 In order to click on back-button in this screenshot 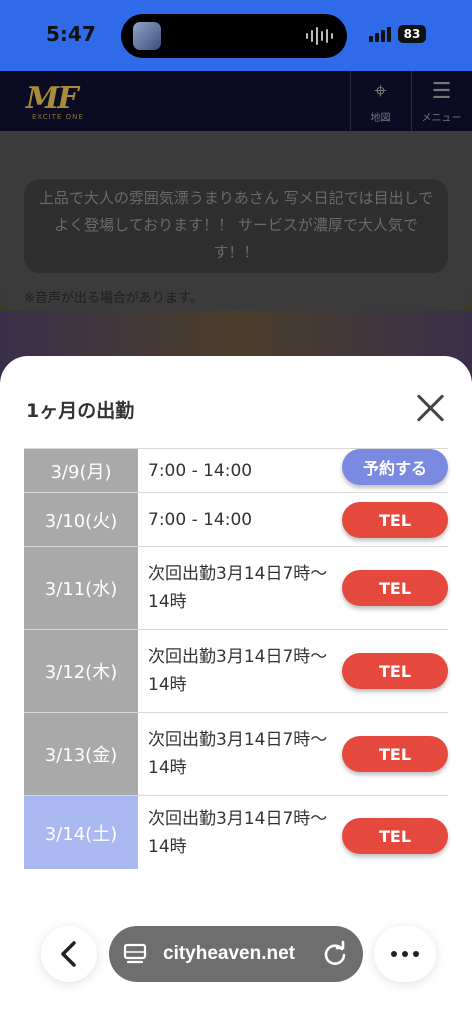, I will do `click(69, 954)`.